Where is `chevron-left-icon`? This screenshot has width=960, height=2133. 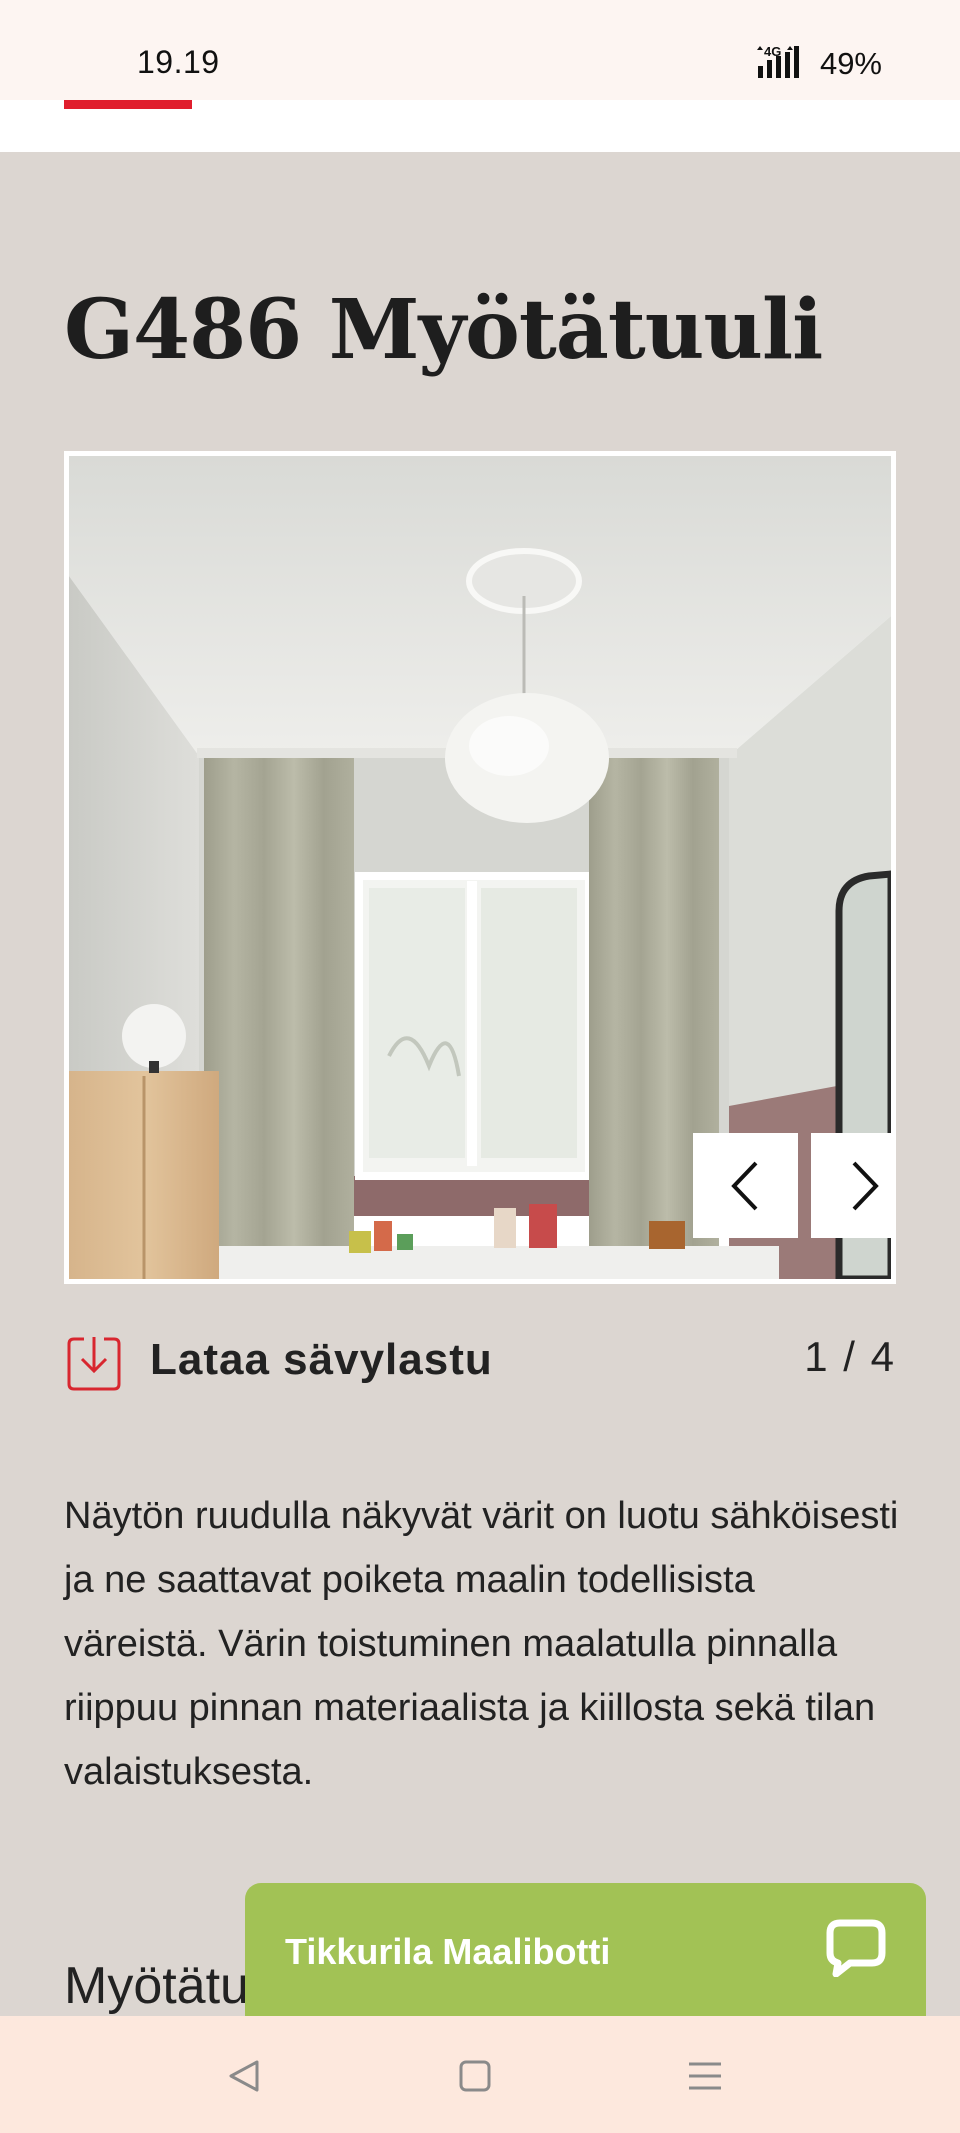
chevron-left-icon is located at coordinates (743, 1185).